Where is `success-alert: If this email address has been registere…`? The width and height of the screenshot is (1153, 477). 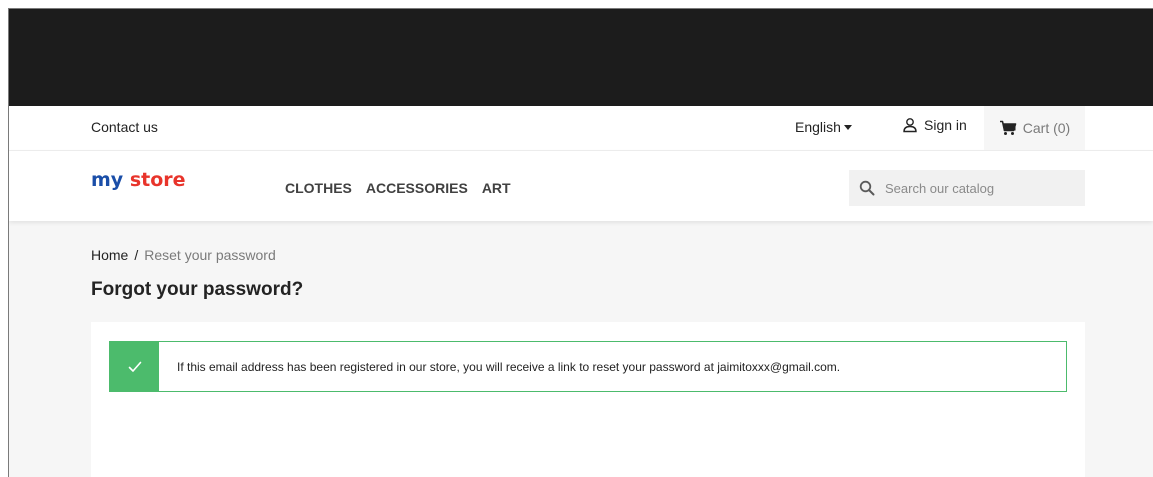
success-alert: If this email address has been registere… is located at coordinates (588, 366).